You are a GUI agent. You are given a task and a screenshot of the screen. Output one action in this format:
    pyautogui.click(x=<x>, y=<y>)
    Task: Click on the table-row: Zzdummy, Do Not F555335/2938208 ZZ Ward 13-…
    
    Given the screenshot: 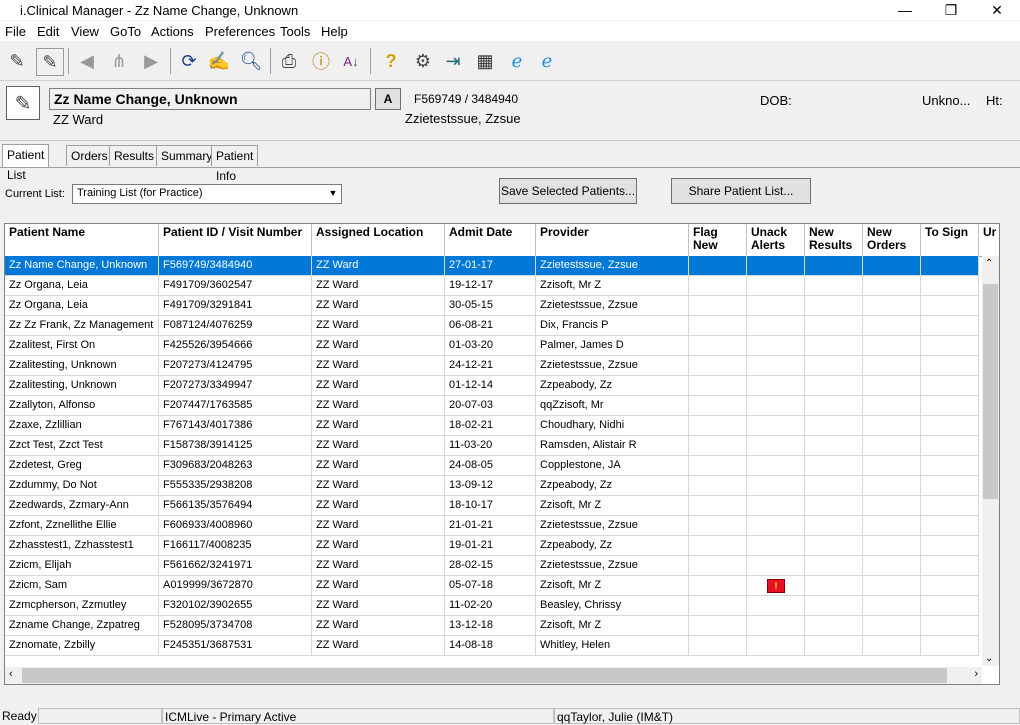 What is the action you would take?
    pyautogui.click(x=492, y=486)
    